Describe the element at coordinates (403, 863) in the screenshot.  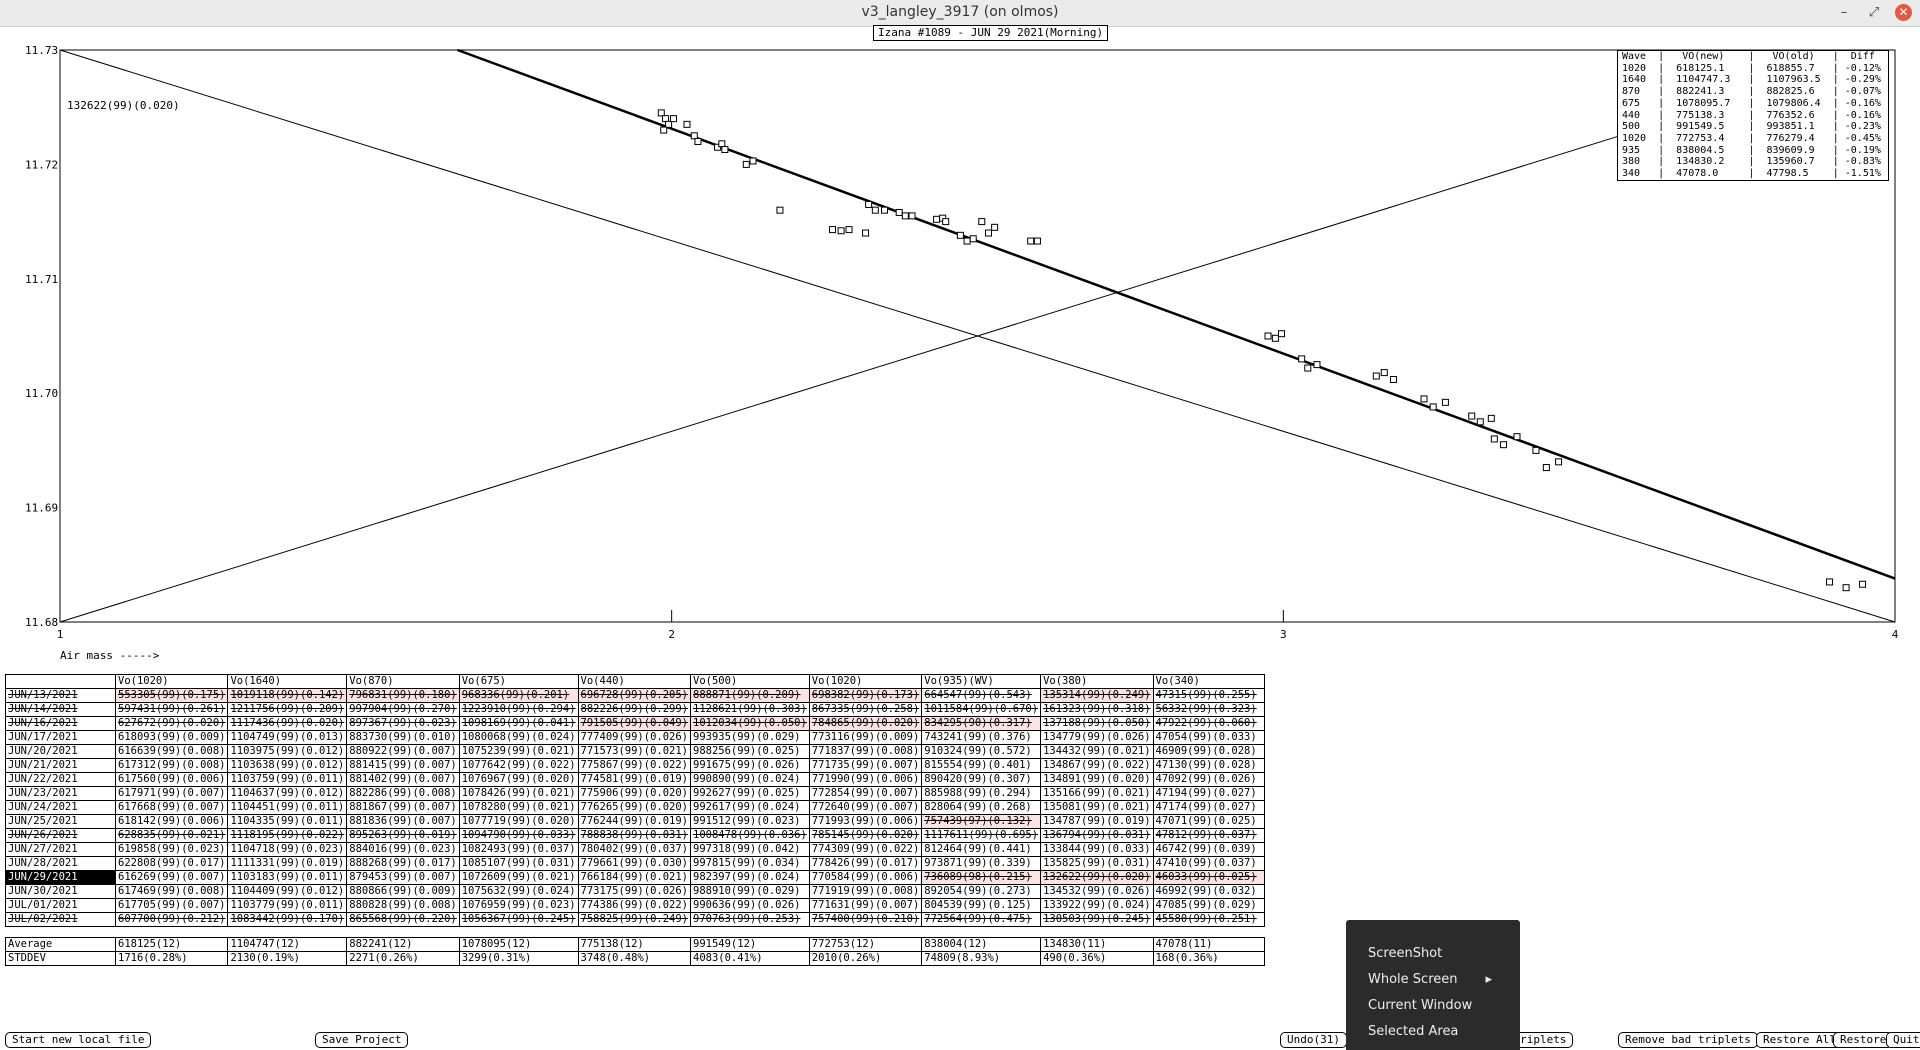
I see `vo-cell: 888268(99)(0.017)` at that location.